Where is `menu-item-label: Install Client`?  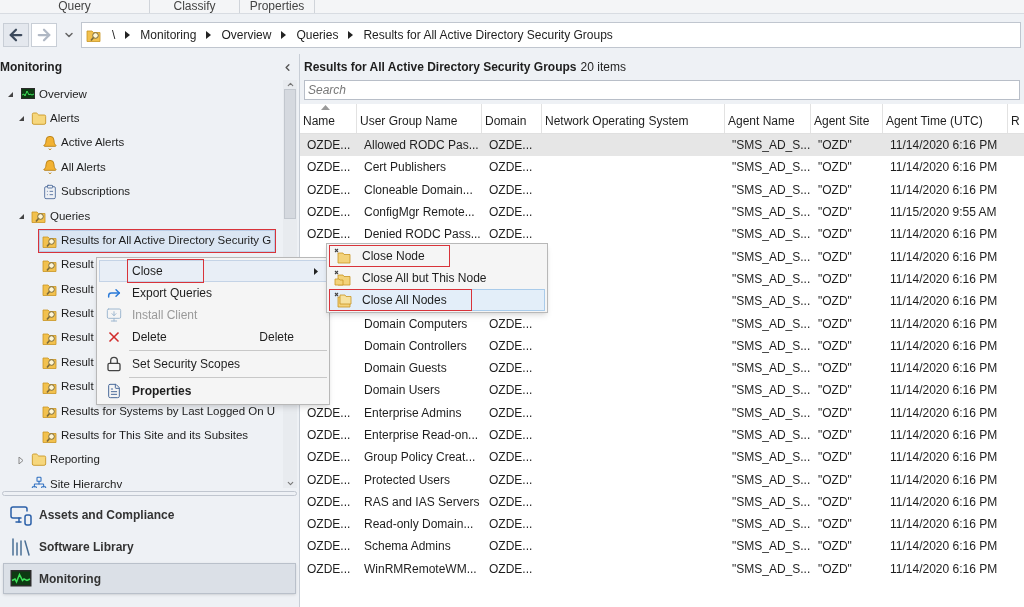
menu-item-label: Install Client is located at coordinates (165, 315).